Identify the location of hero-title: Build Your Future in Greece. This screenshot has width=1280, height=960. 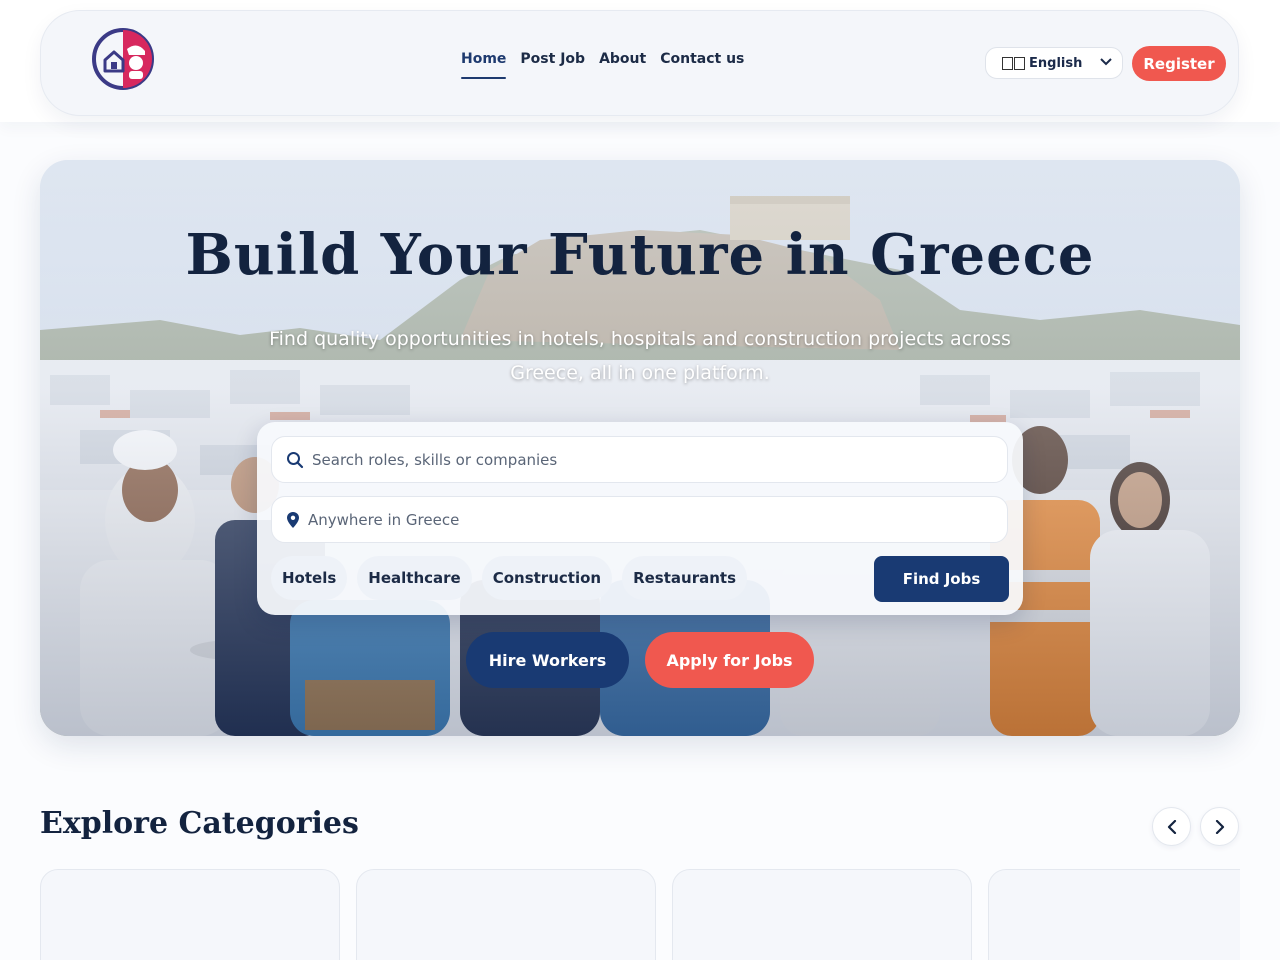
(640, 255).